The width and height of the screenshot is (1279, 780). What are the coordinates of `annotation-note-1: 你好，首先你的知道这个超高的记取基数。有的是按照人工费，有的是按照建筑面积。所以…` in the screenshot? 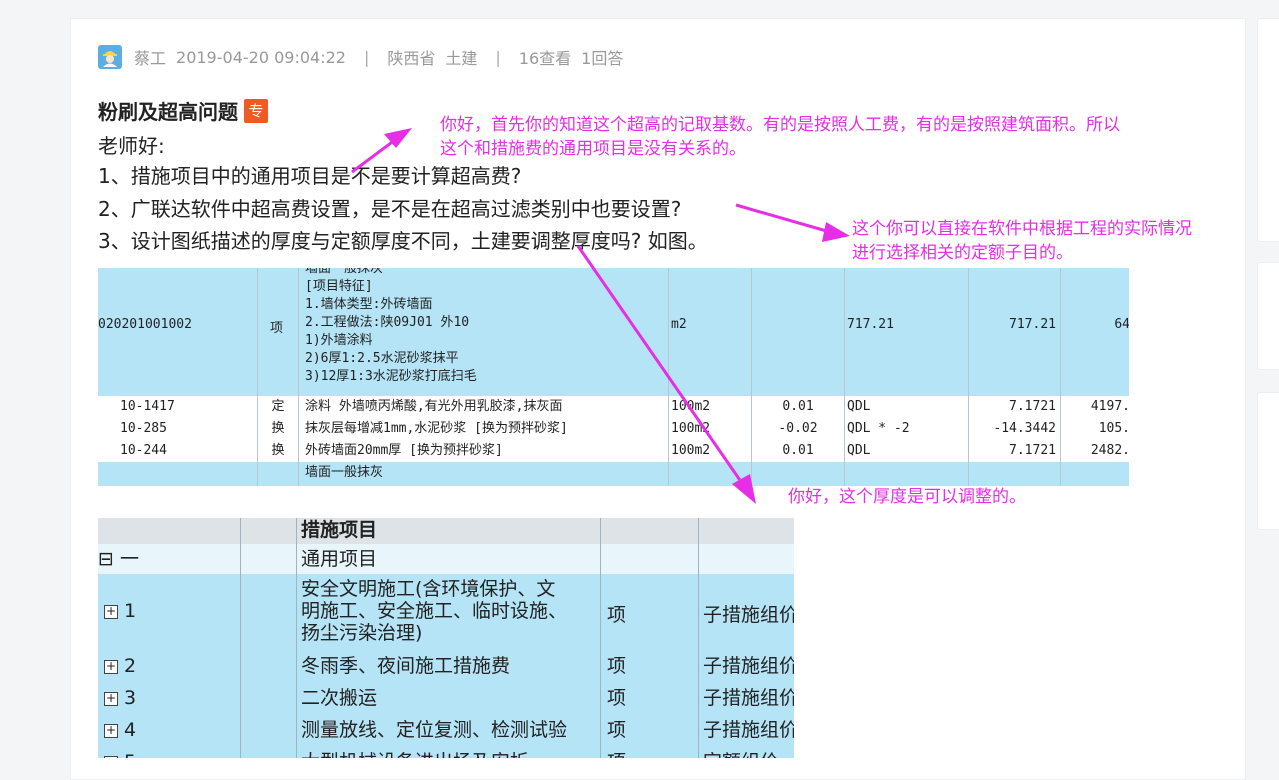 It's located at (780, 137).